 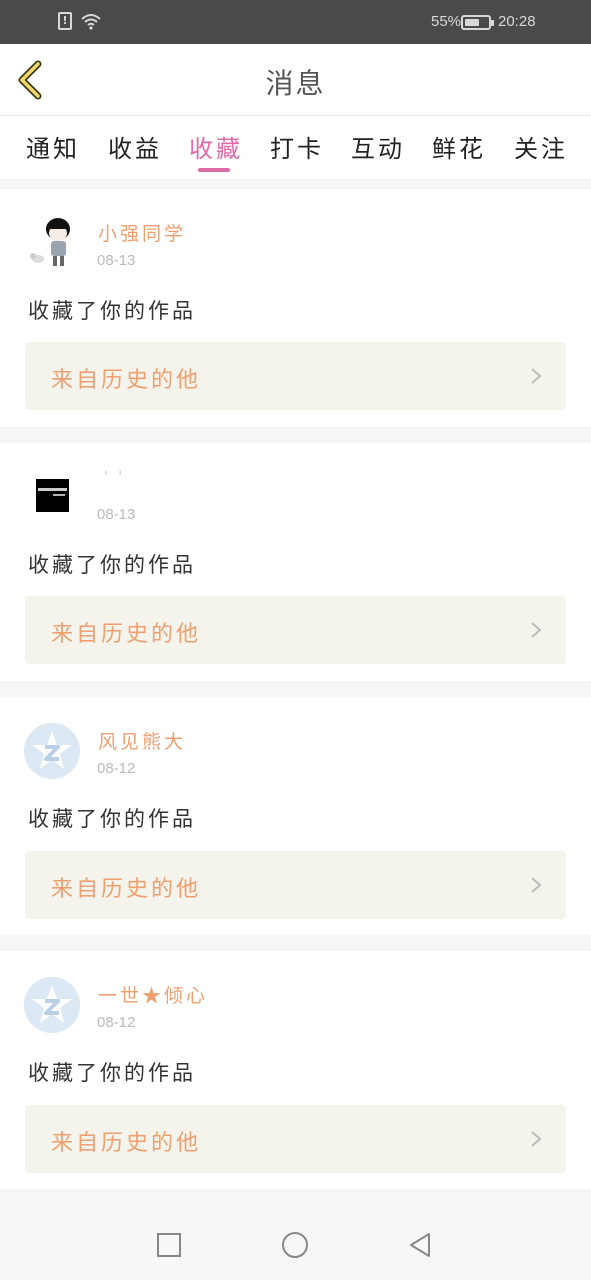 I want to click on user-name: 一世★倾心, so click(x=153, y=994).